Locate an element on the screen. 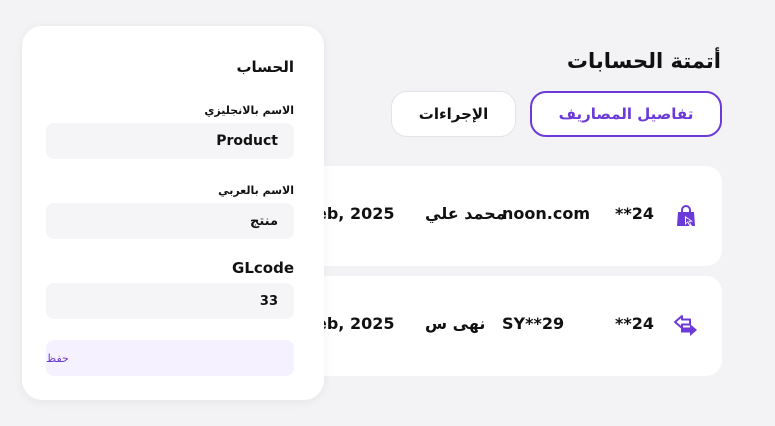  transfer-arrows-icon is located at coordinates (685, 325).